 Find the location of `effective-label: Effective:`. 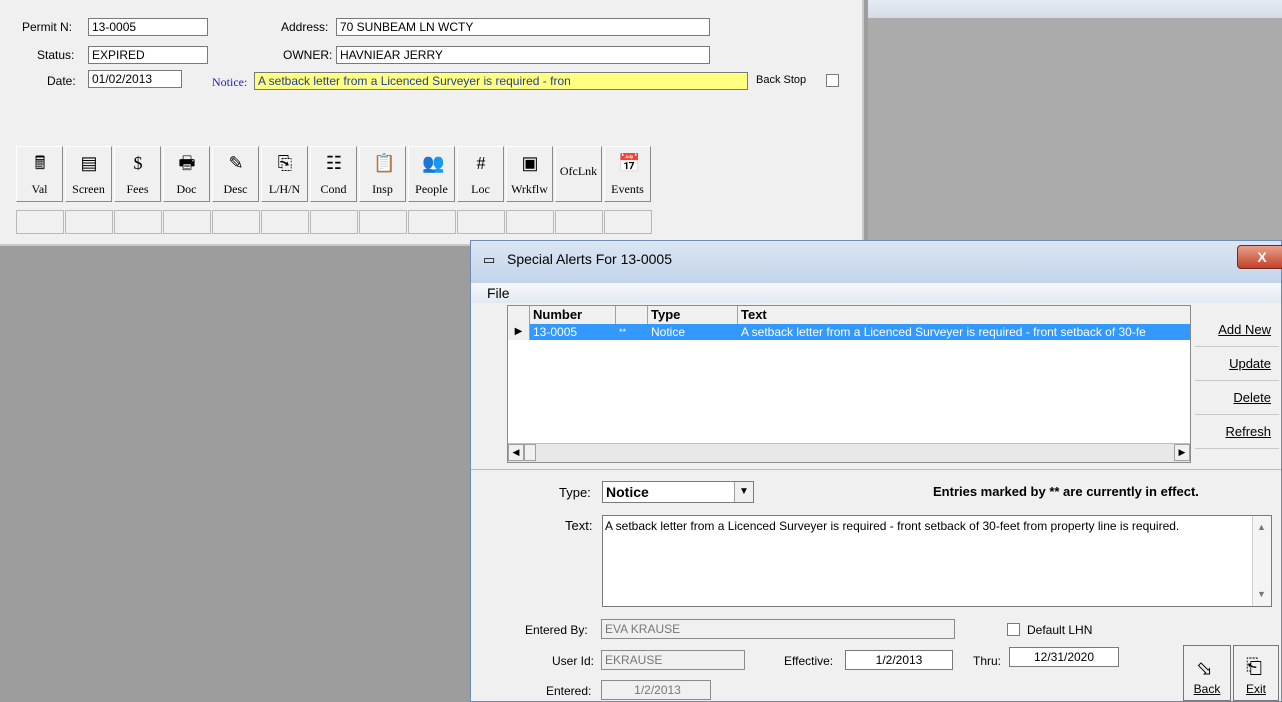

effective-label: Effective: is located at coordinates (809, 661).